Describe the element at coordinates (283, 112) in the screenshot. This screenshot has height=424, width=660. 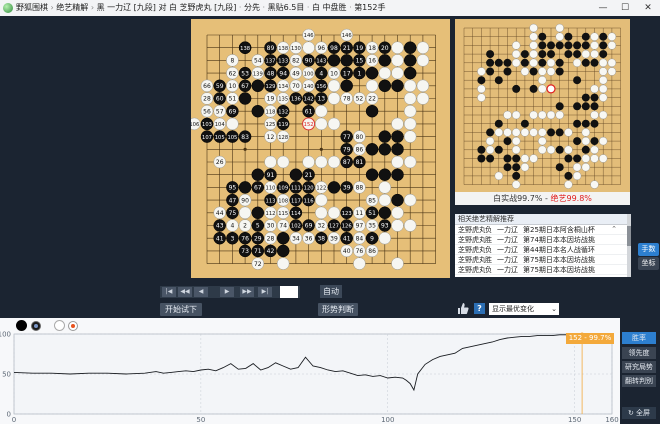
I see `move-number: 132` at that location.